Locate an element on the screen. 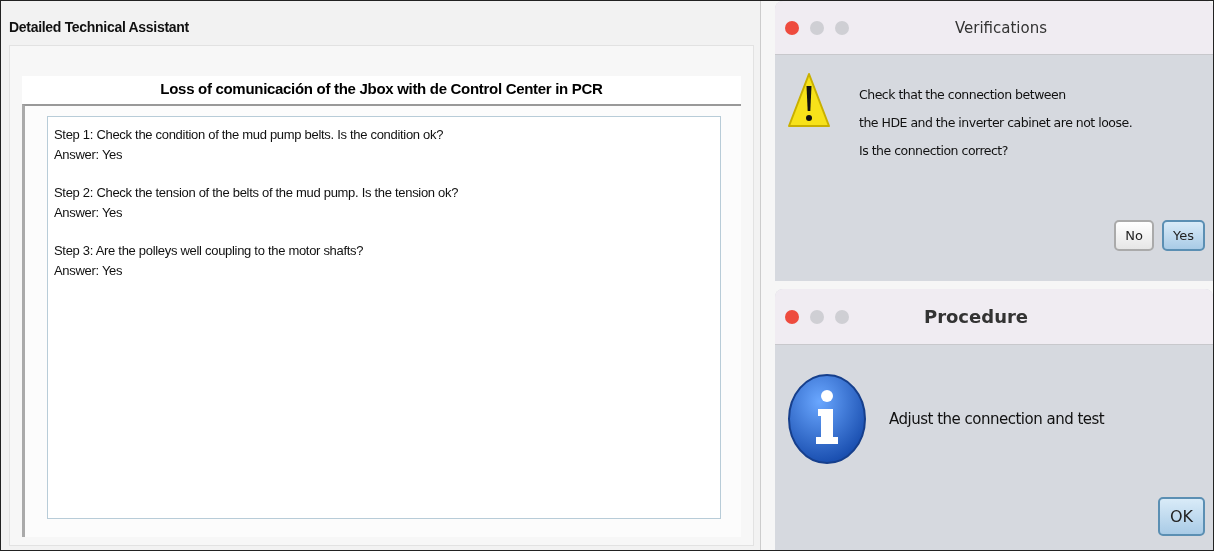 This screenshot has width=1214, height=551. message-text: the HDE and the inverter cabinet are not loose. is located at coordinates (996, 123).